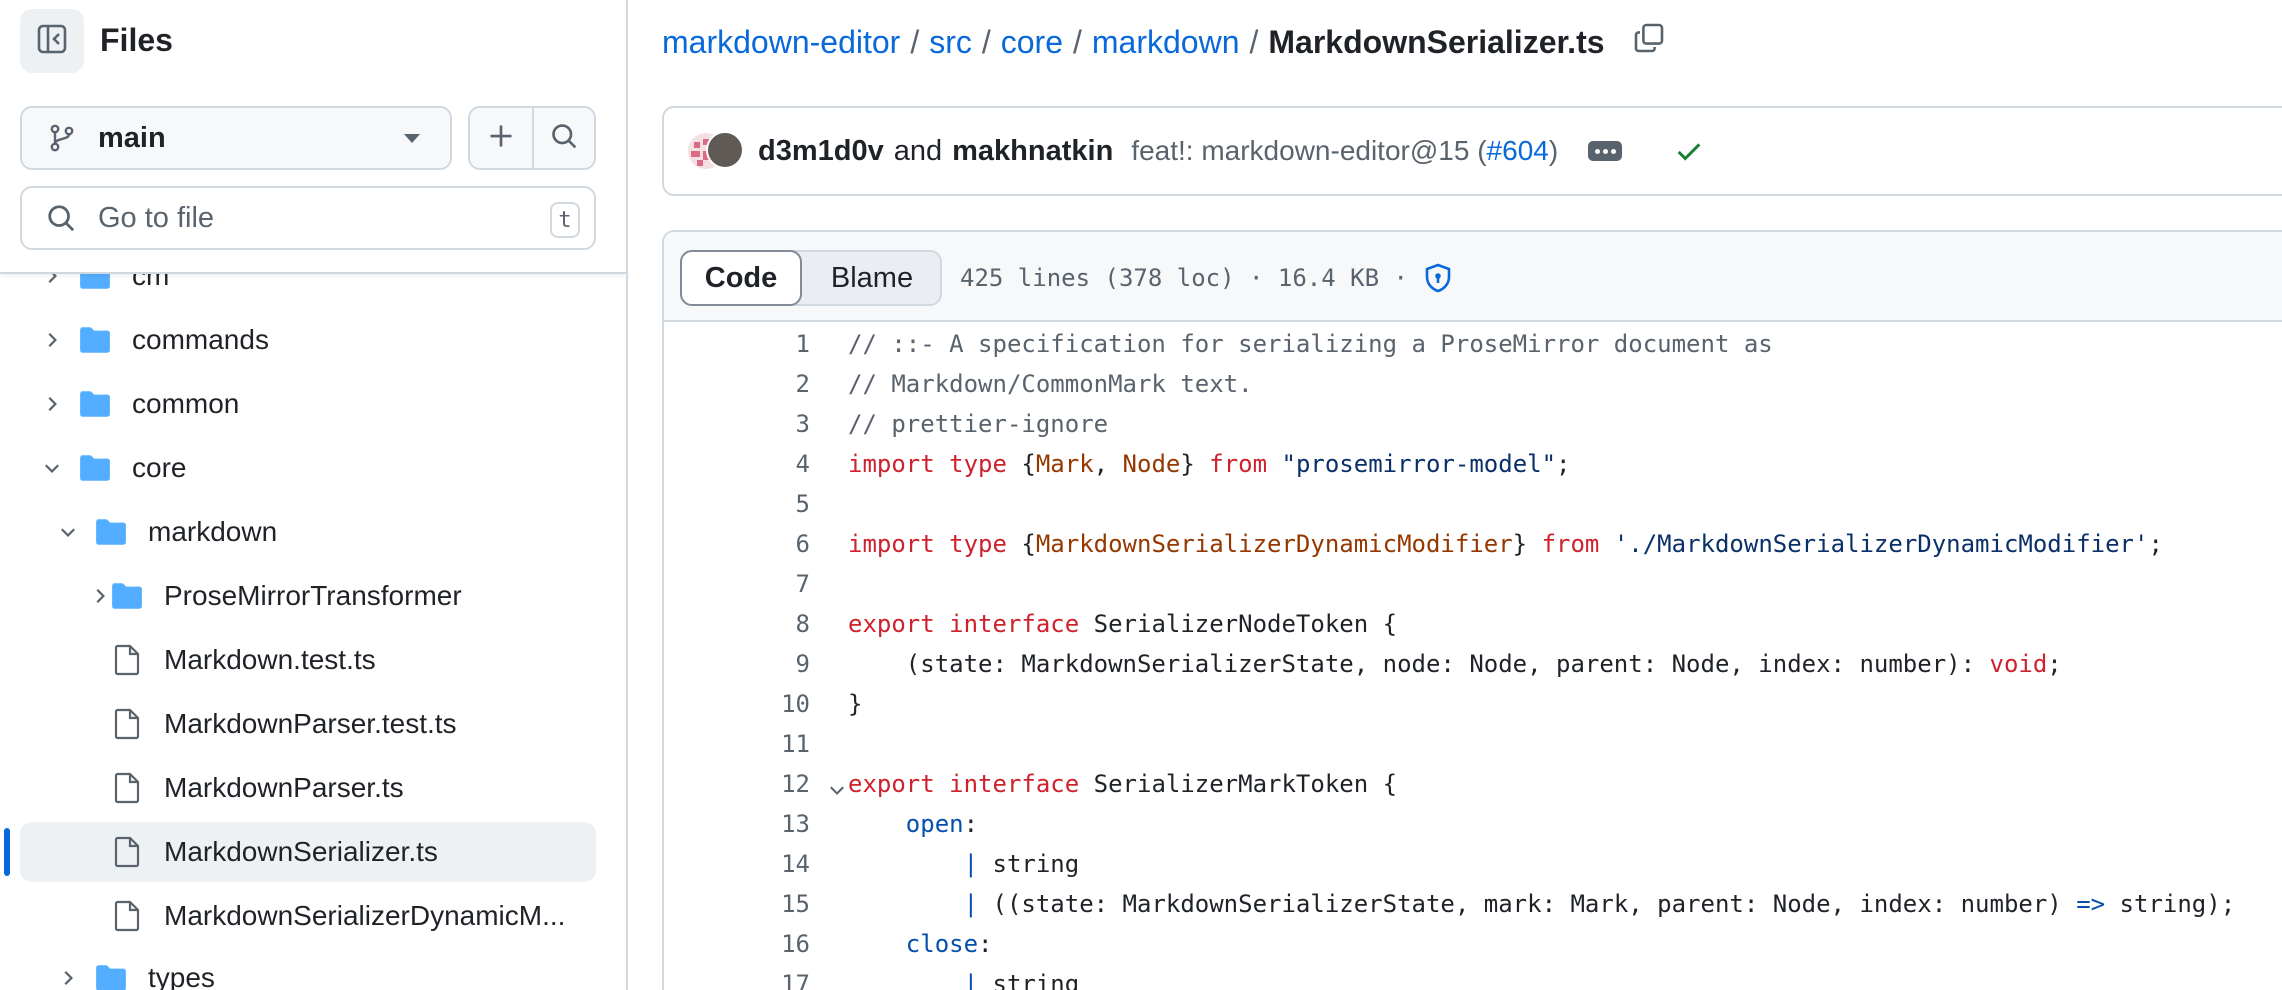 The image size is (2282, 990). What do you see at coordinates (737, 704) in the screenshot?
I see `line-number: 10` at bounding box center [737, 704].